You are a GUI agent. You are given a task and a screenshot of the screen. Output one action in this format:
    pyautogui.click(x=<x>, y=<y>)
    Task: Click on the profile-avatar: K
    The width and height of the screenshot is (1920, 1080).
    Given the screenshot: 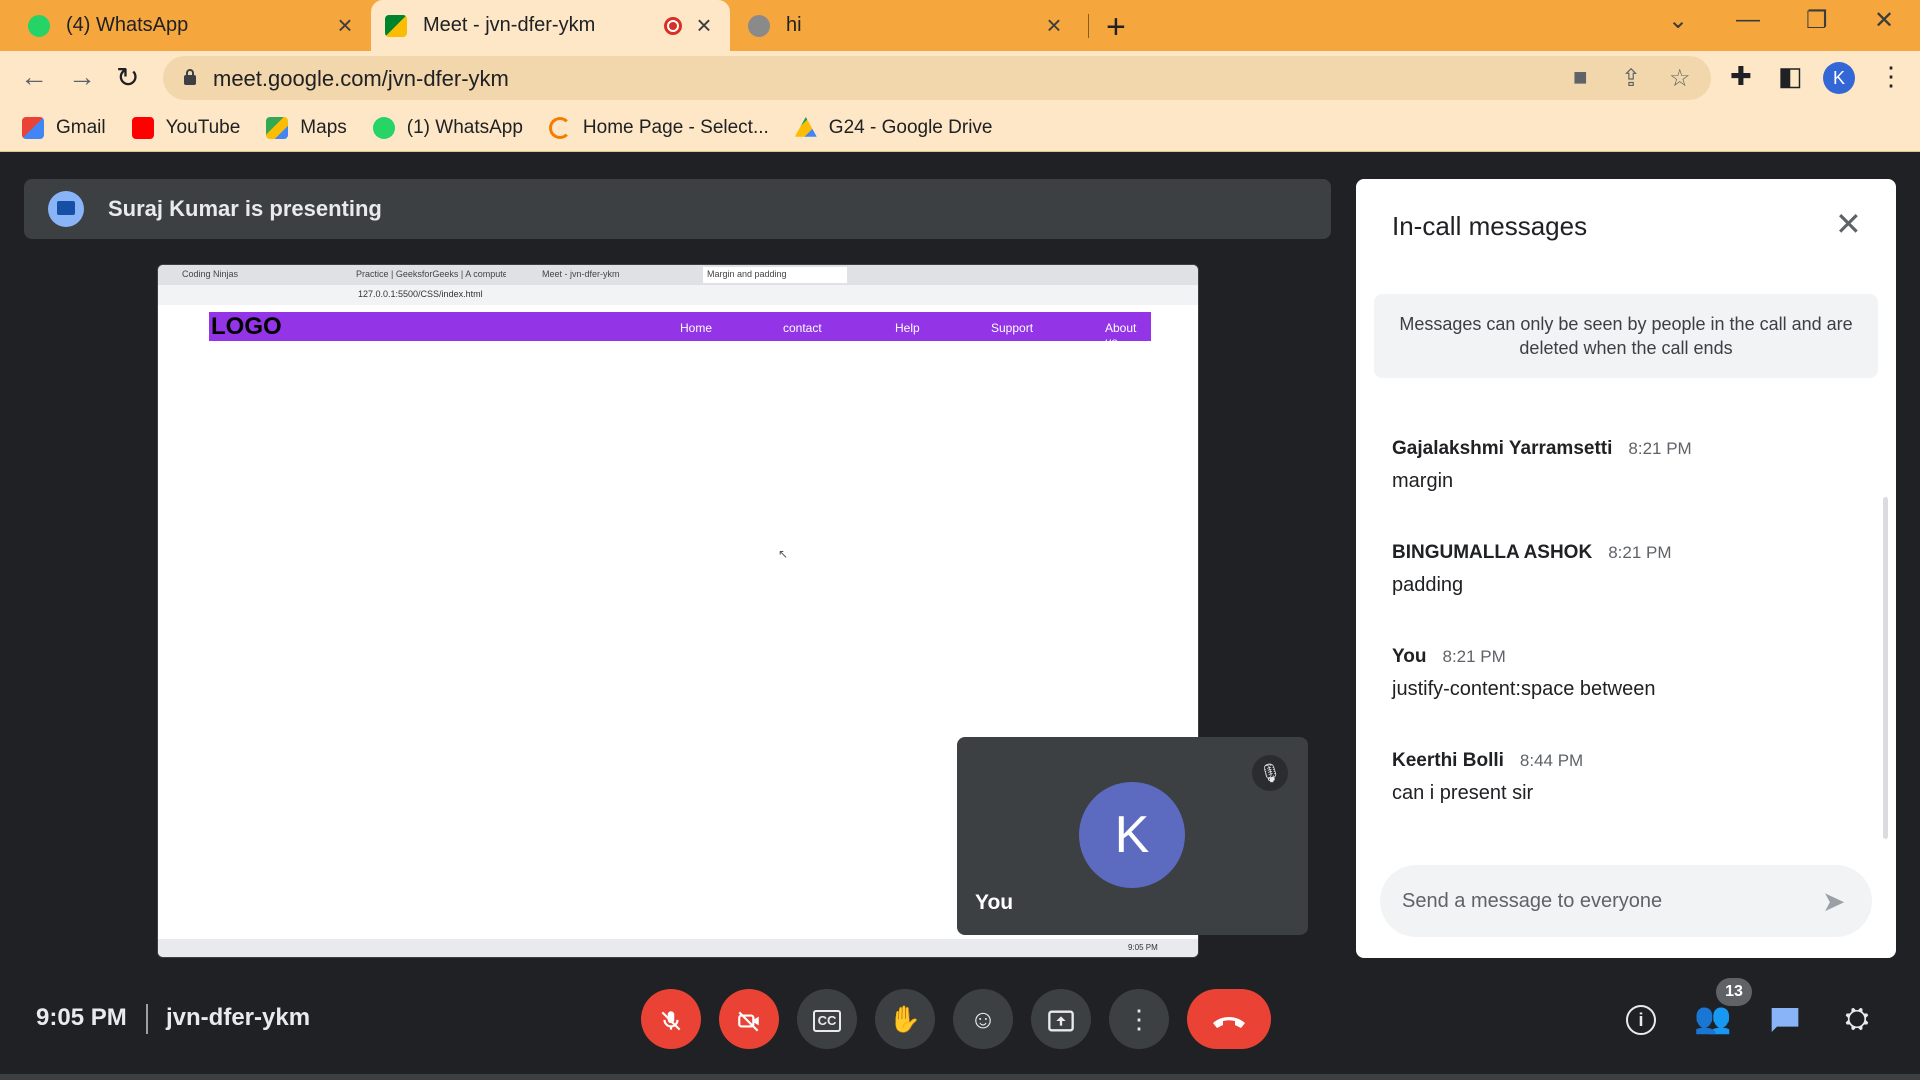 What is the action you would take?
    pyautogui.click(x=1839, y=78)
    